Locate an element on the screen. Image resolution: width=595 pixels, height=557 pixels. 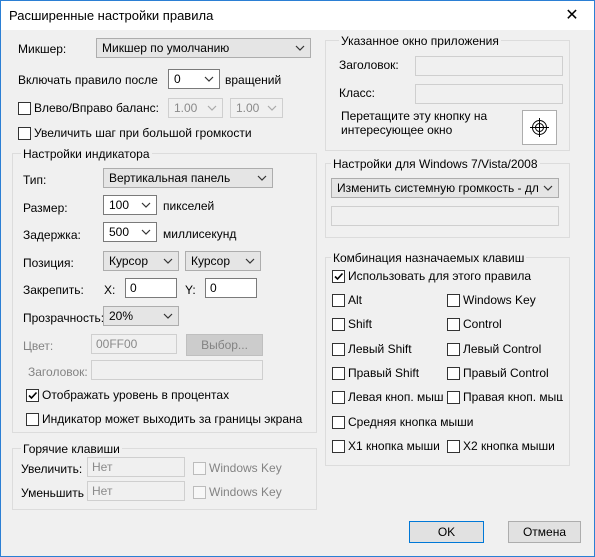
balance-checkbox is located at coordinates (24, 108).